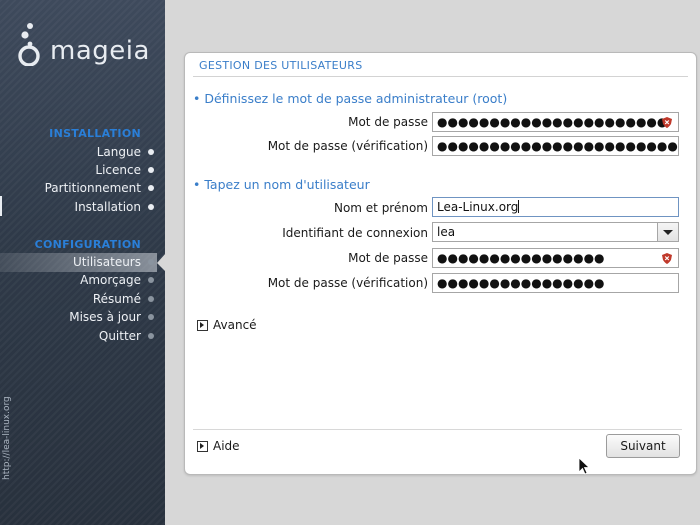  I want to click on panel-title: GESTION DES UTILISATEURS, so click(281, 65).